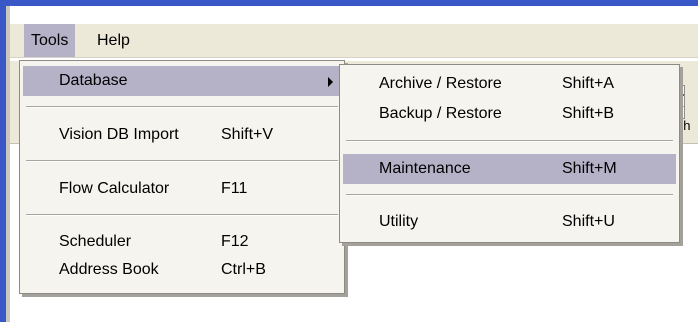  Describe the element at coordinates (182, 189) in the screenshot. I see `menu-item-flow-calculator: Flow Calculator F11` at that location.